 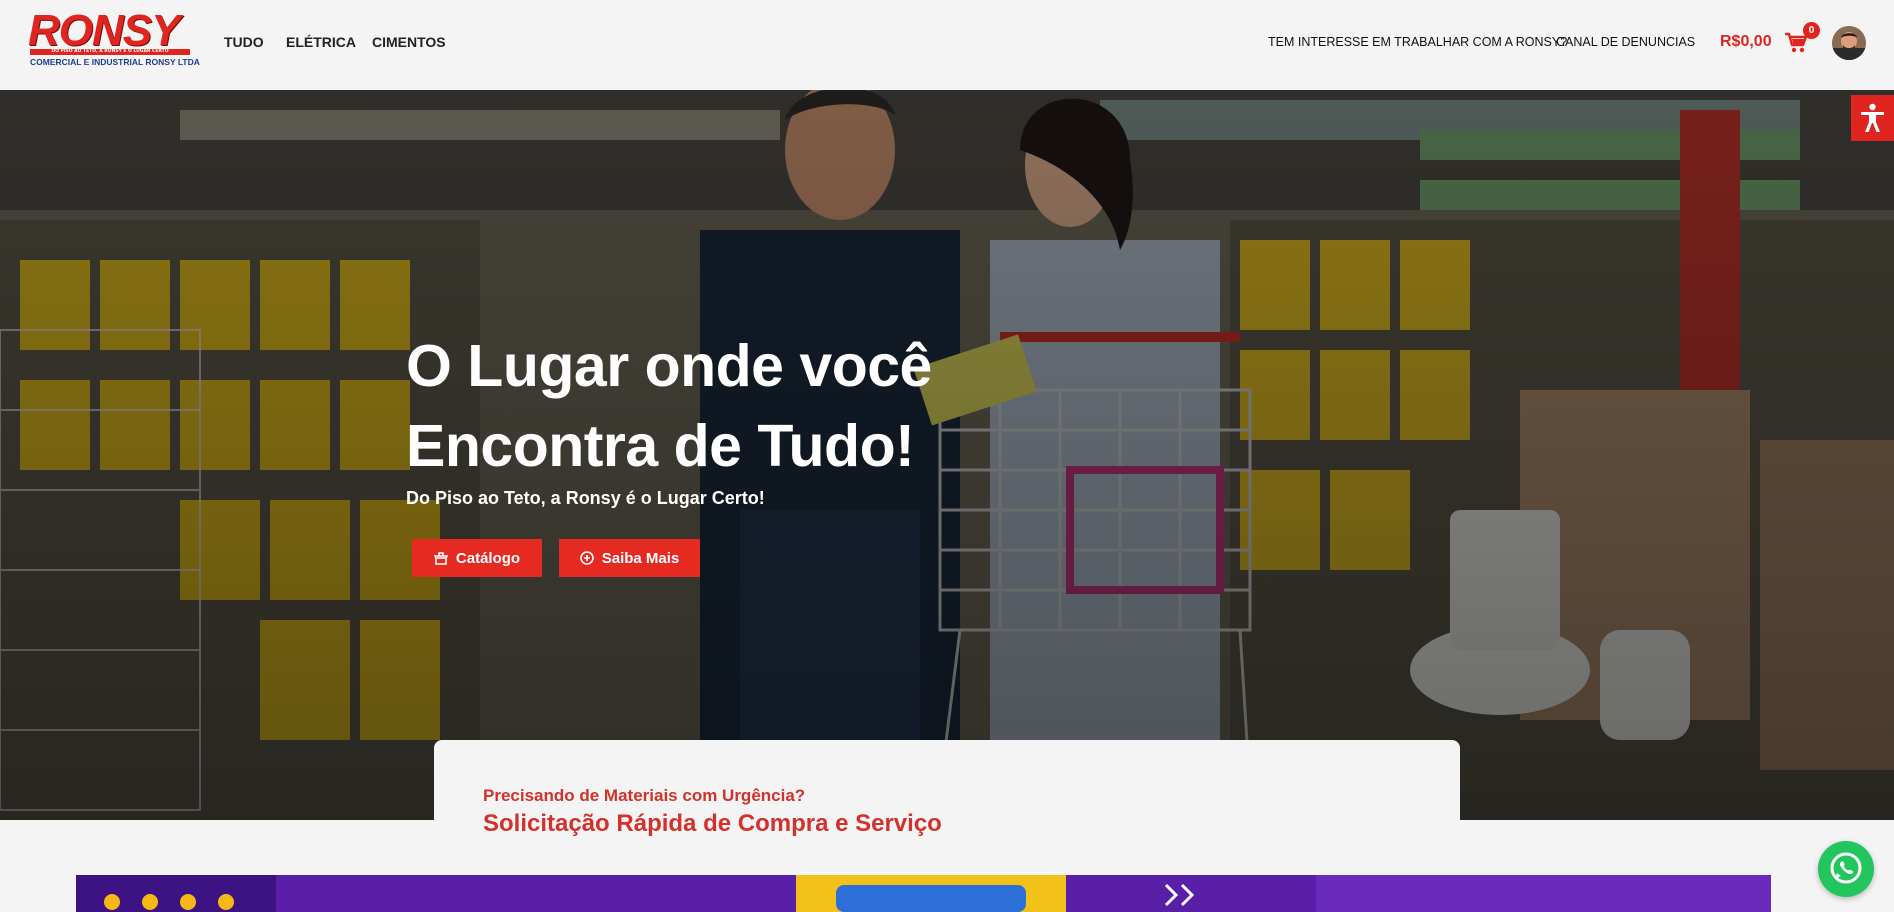 I want to click on logo-subtitle: COMERCIAL E INDUSTRIAL RONSY LTDA, so click(x=115, y=62).